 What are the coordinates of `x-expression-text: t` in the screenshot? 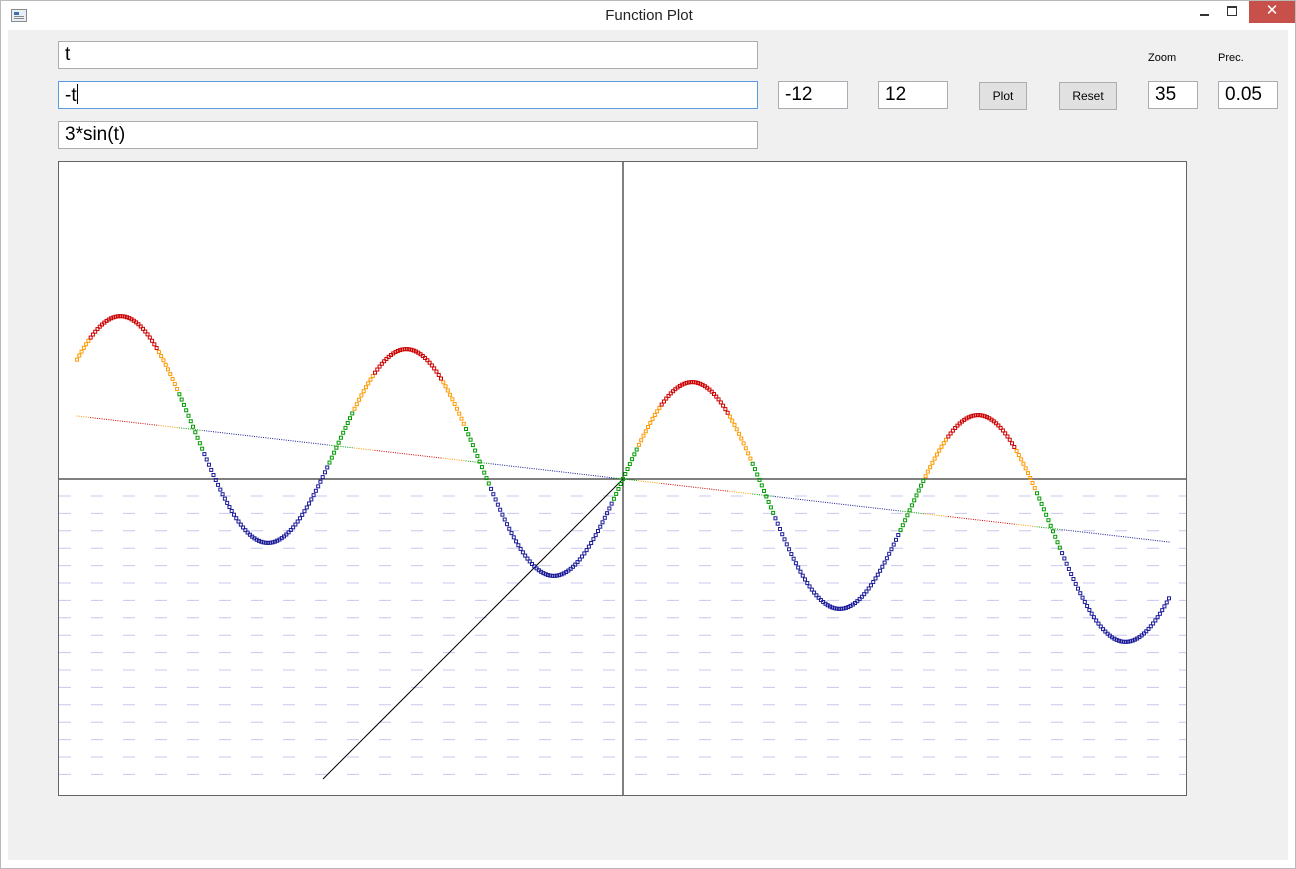 It's located at (68, 54).